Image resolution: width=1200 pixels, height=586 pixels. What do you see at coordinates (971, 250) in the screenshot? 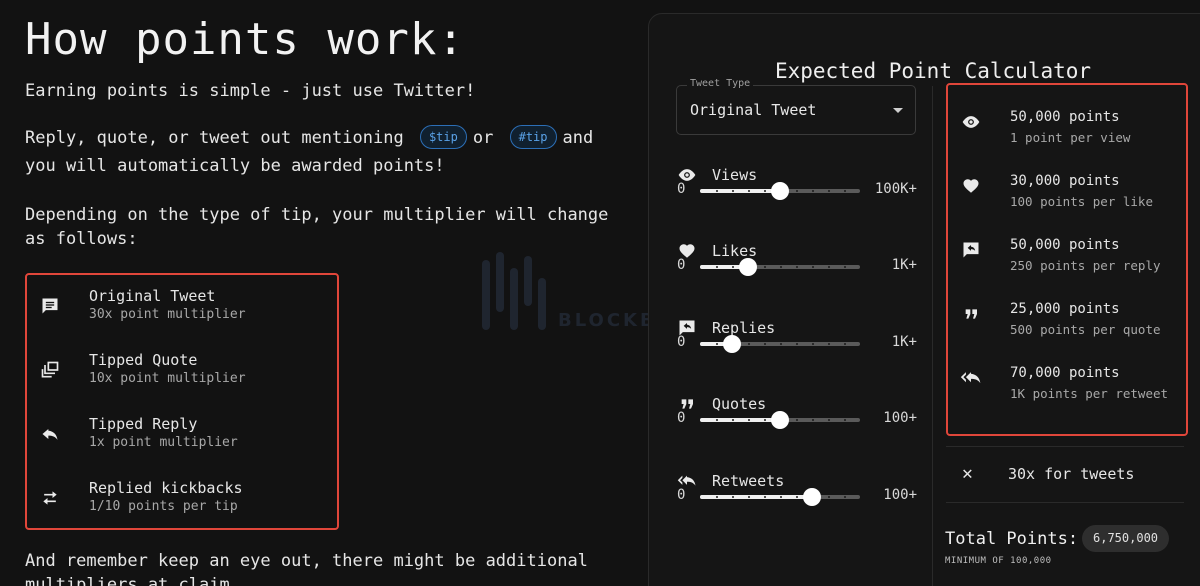
I see `reply-bubble-icon` at bounding box center [971, 250].